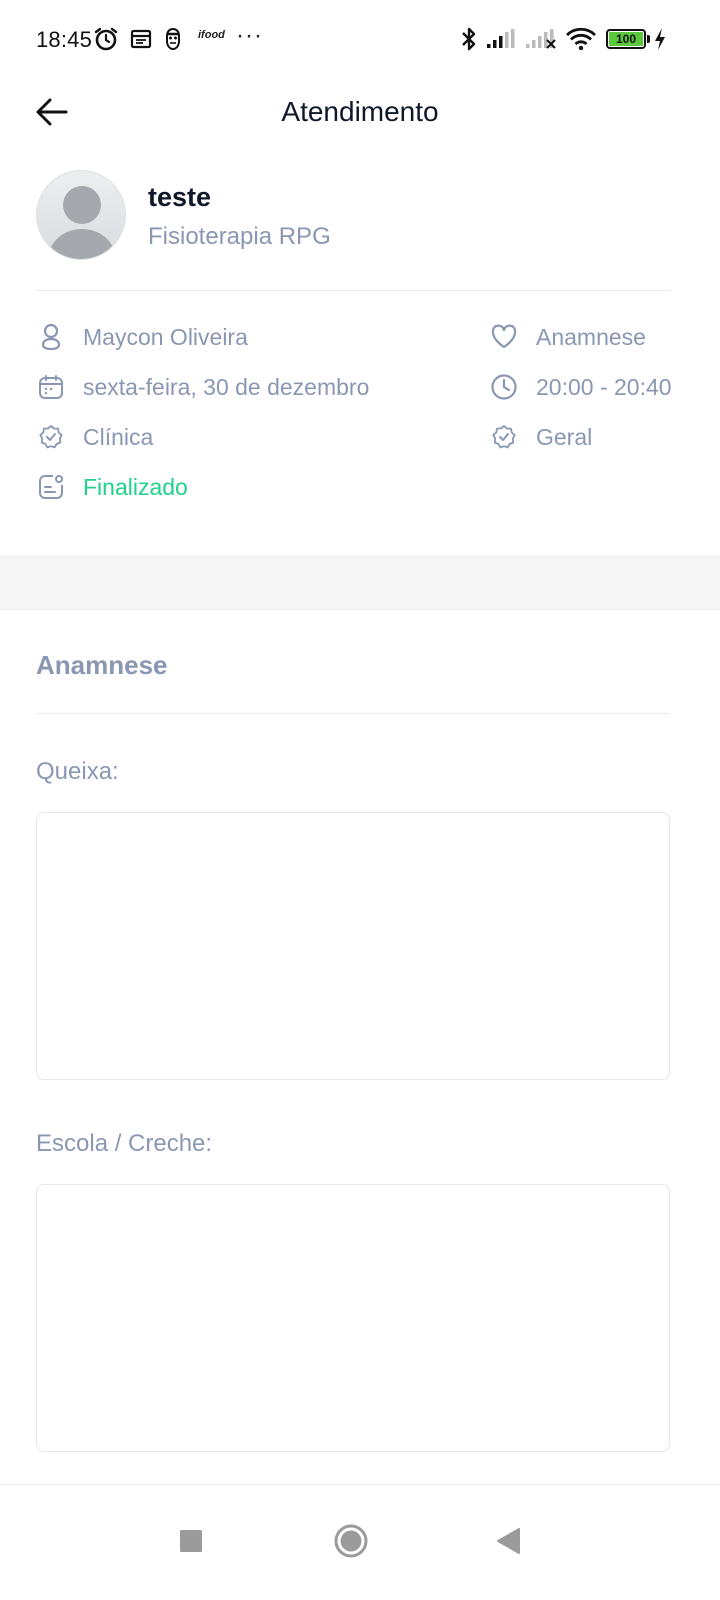  What do you see at coordinates (542, 39) in the screenshot?
I see `signal-off-icon` at bounding box center [542, 39].